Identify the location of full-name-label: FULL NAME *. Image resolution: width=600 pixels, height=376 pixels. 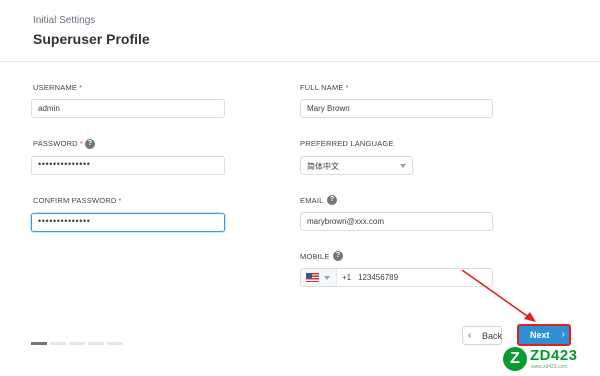
(324, 87).